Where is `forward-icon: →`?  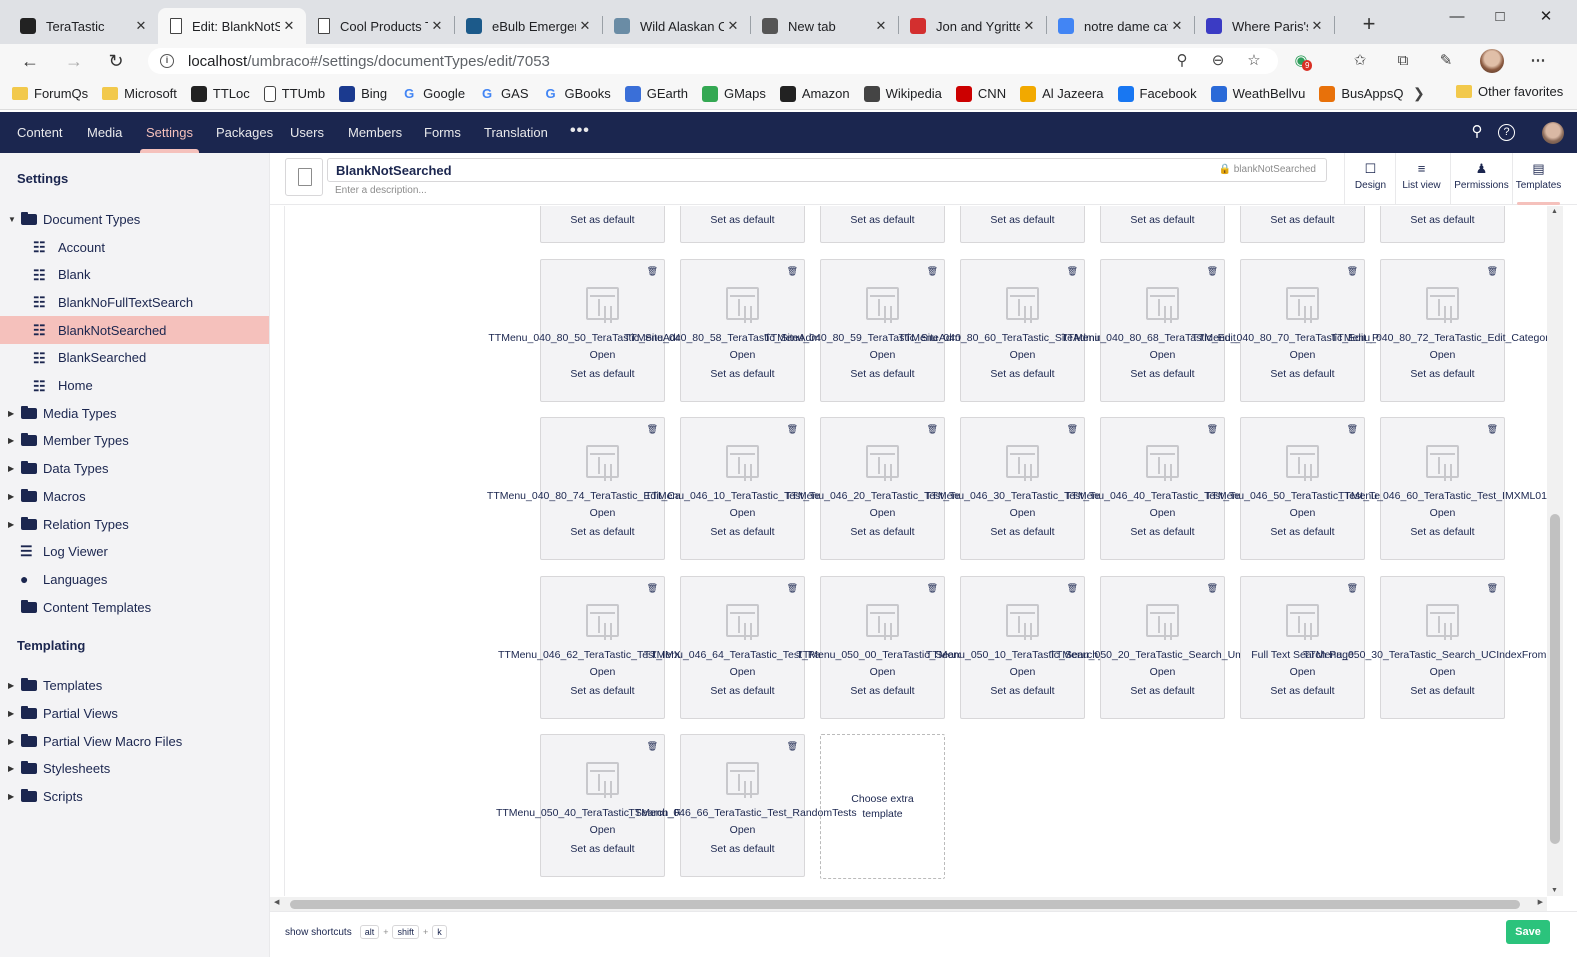 forward-icon: → is located at coordinates (74, 61).